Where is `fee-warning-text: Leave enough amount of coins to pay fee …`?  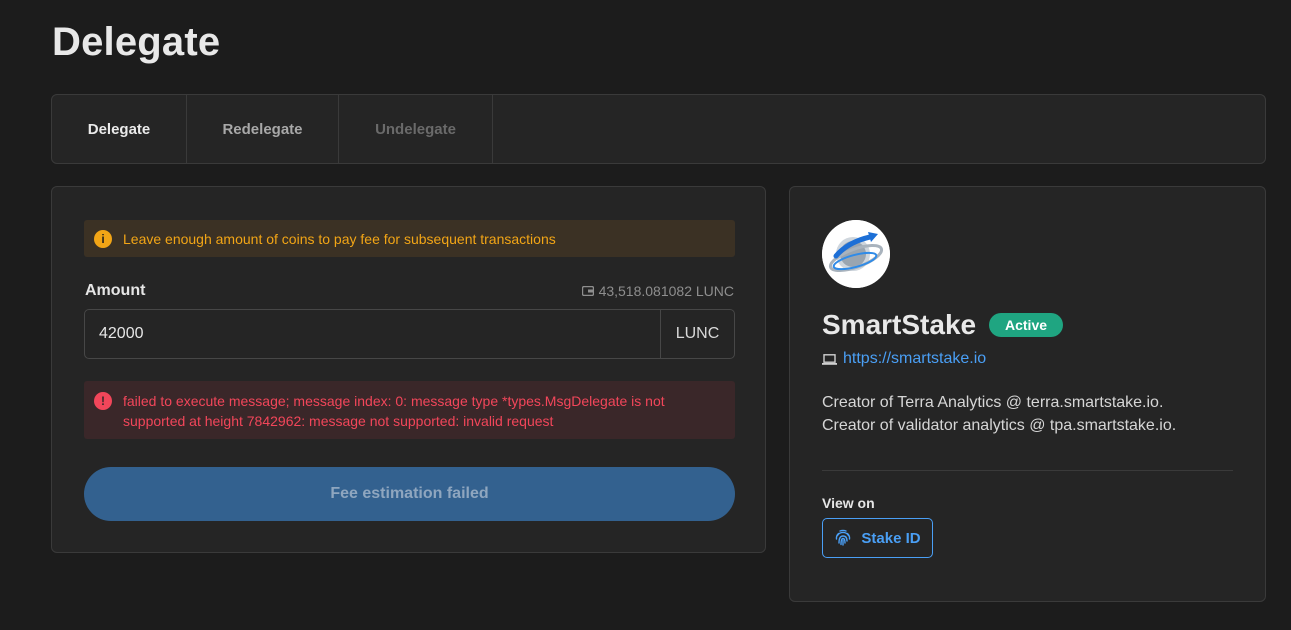
fee-warning-text: Leave enough amount of coins to pay fee … is located at coordinates (339, 238).